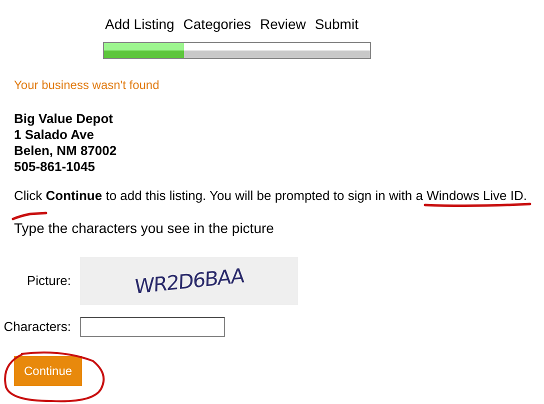 This screenshot has width=544, height=404. Describe the element at coordinates (48, 371) in the screenshot. I see `continue-button: Continue` at that location.